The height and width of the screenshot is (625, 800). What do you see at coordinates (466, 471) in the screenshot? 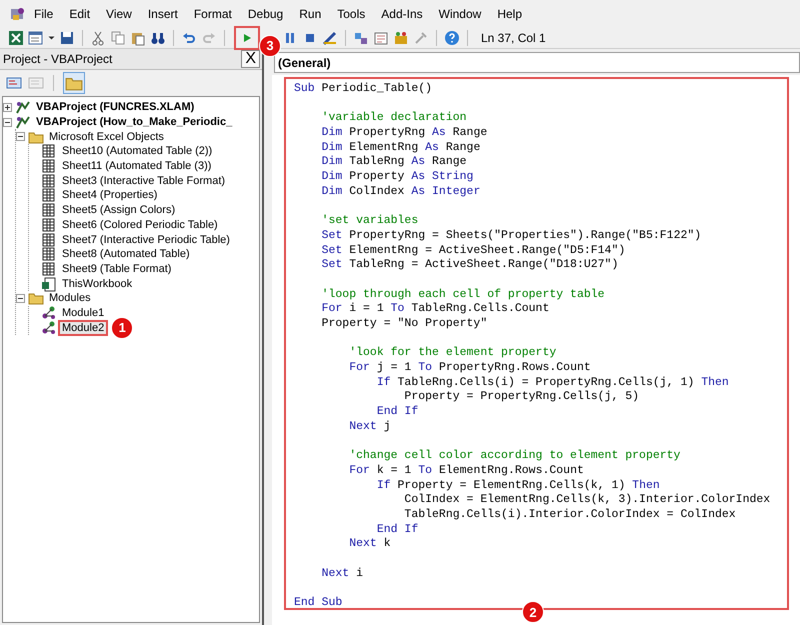
I see `code-line: For k = 1 To ElementRng.Rows.Count` at bounding box center [466, 471].